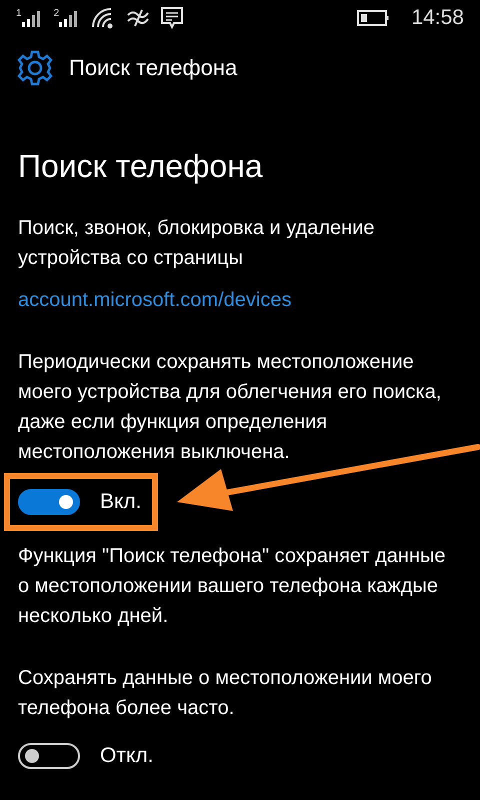 This screenshot has width=480, height=800. Describe the element at coordinates (127, 756) in the screenshot. I see `toggle-label: Откл.` at that location.